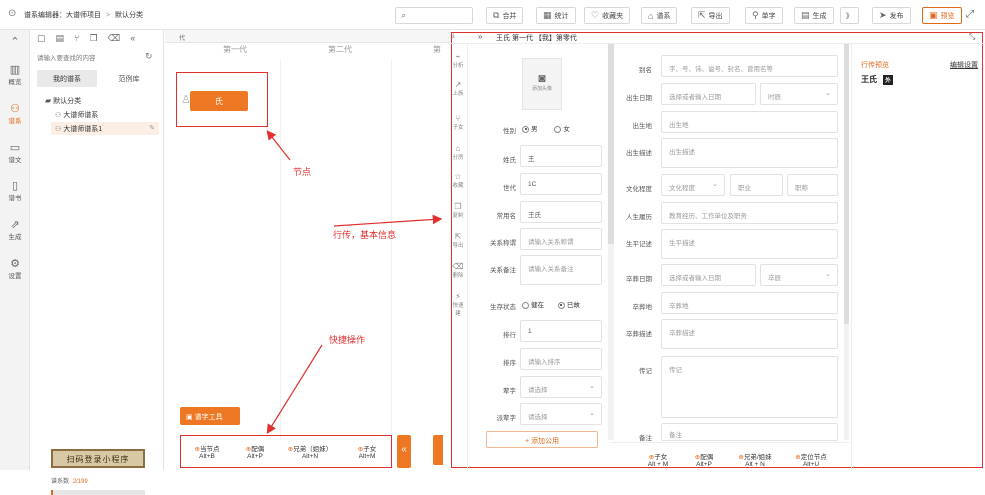 The height and width of the screenshot is (495, 985). I want to click on annotation-panel: 行传，基本信息, so click(365, 235).